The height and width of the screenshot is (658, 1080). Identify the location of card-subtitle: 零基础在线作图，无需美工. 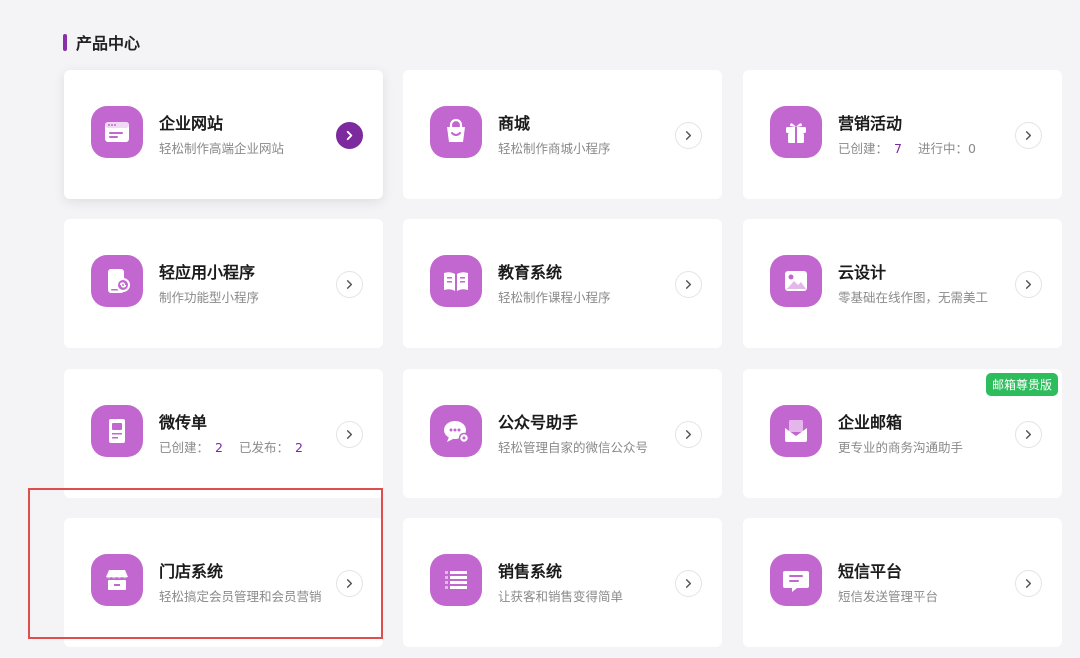
(913, 297).